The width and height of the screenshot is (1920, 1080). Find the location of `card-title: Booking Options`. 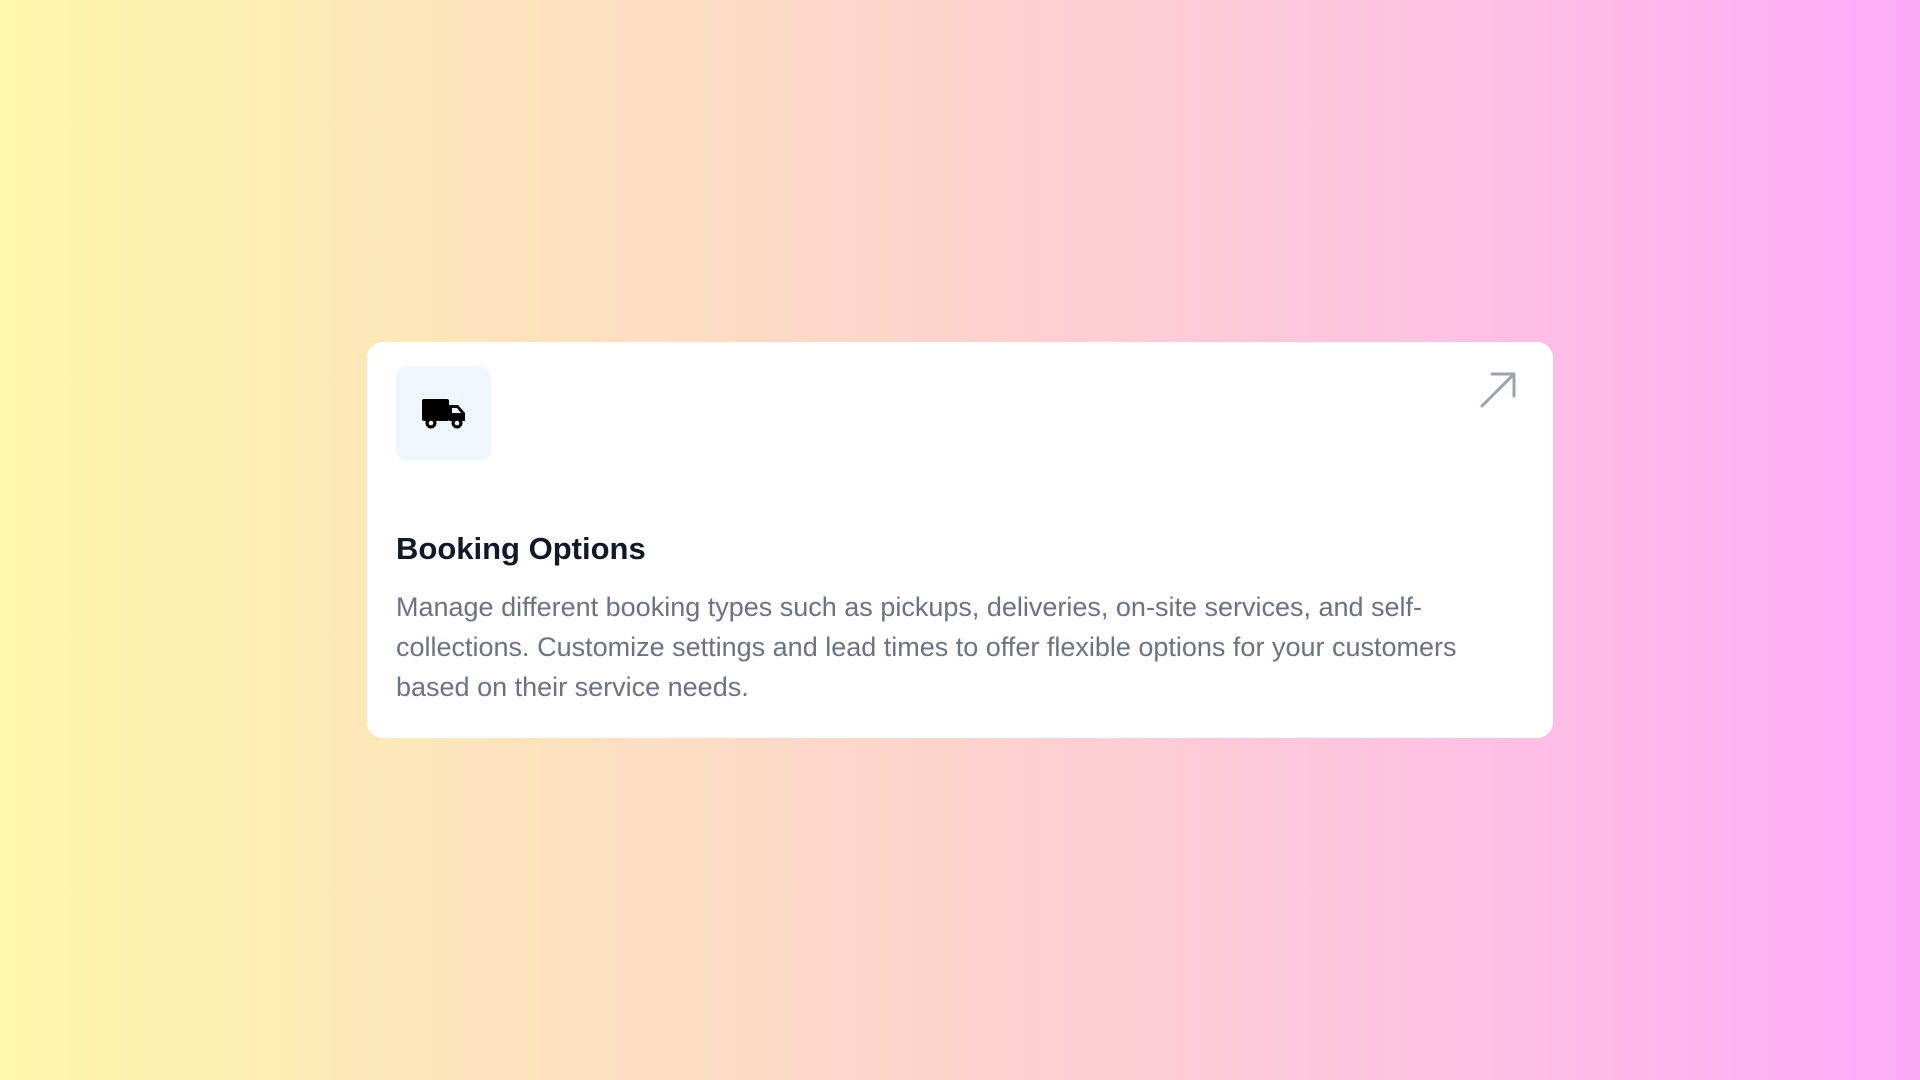

card-title: Booking Options is located at coordinates (521, 548).